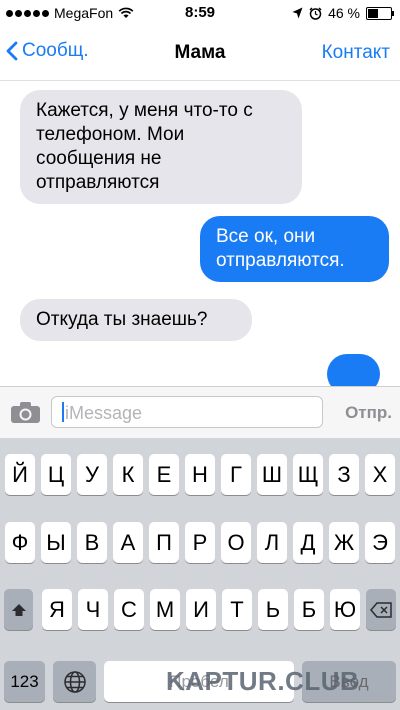 The width and height of the screenshot is (400, 710). I want to click on key-У: У, so click(92, 474).